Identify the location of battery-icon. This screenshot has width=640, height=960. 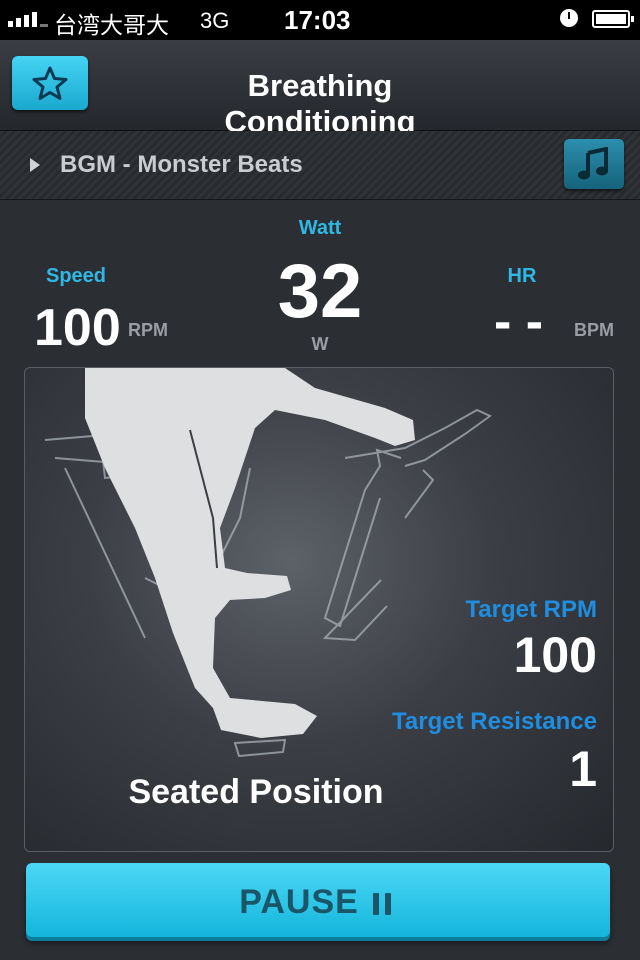
(613, 19).